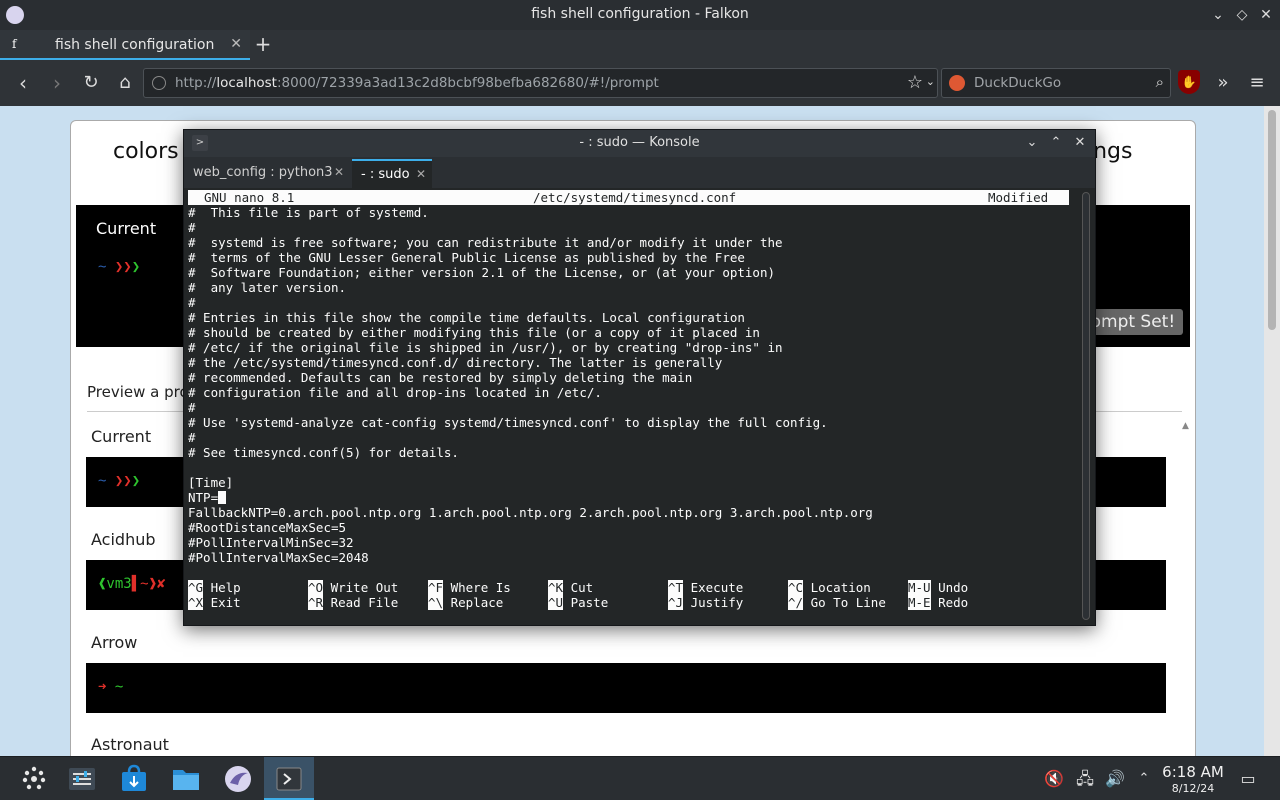 Image resolution: width=1280 pixels, height=800 pixels. Describe the element at coordinates (353, 602) in the screenshot. I see `nano-shortcut: ^R Read File` at that location.